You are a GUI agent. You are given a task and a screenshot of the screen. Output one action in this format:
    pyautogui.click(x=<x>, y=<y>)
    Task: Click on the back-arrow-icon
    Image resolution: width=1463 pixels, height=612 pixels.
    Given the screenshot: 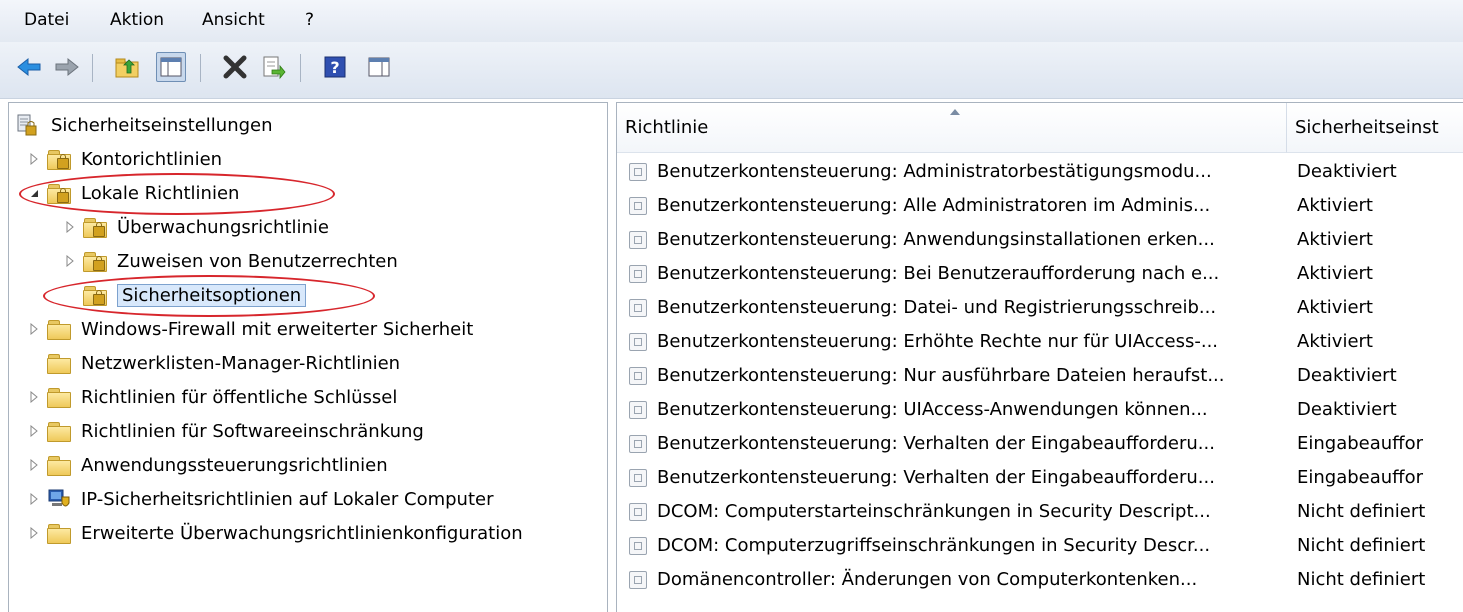 What is the action you would take?
    pyautogui.click(x=29, y=67)
    